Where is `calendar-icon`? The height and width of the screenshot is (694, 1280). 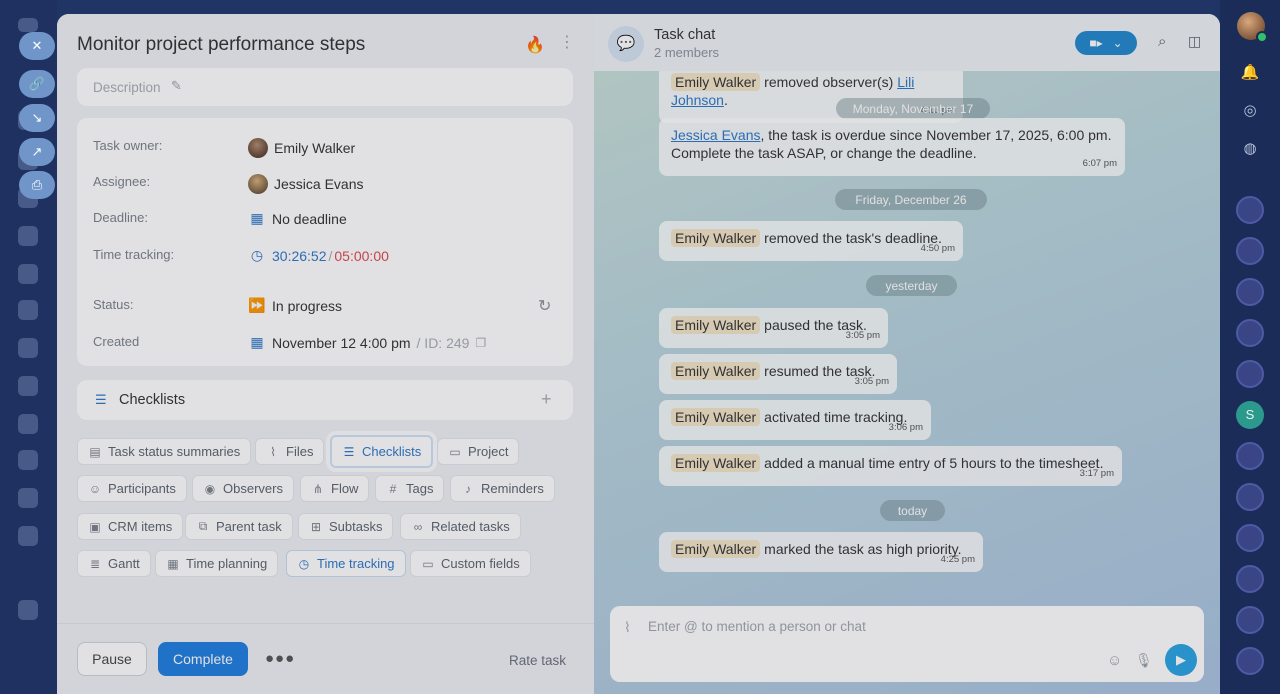
calendar-icon is located at coordinates (28, 236).